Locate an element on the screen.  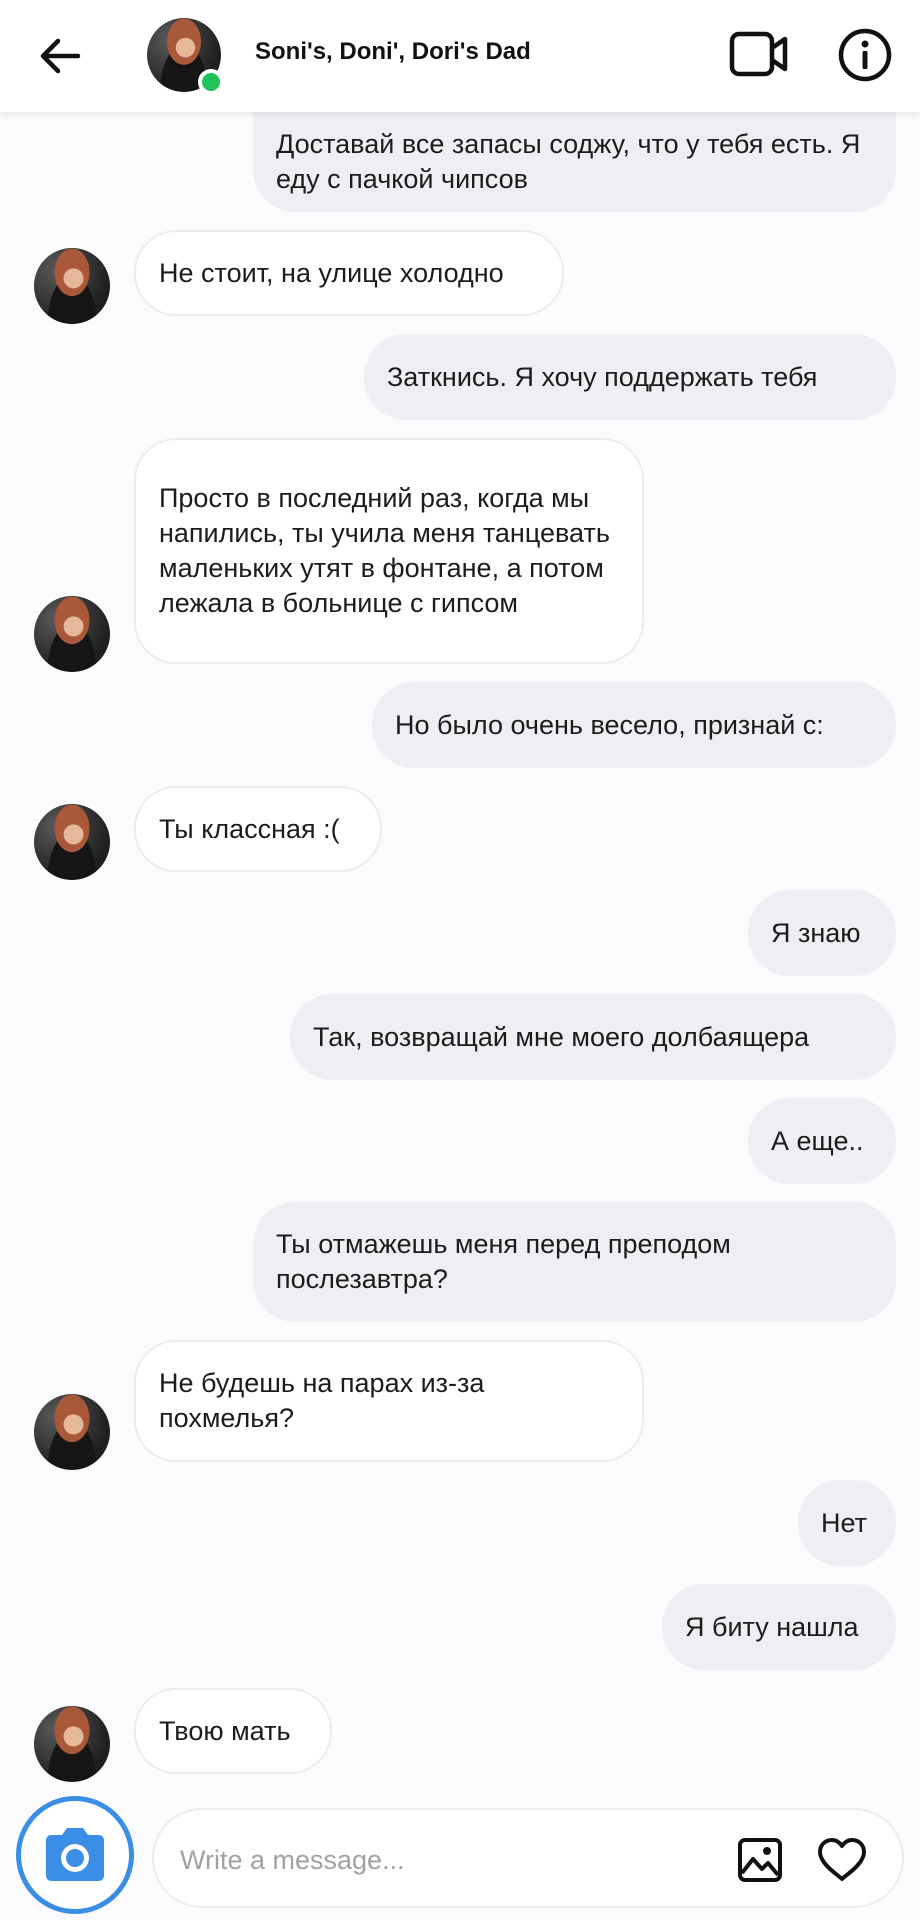
info-button is located at coordinates (865, 55).